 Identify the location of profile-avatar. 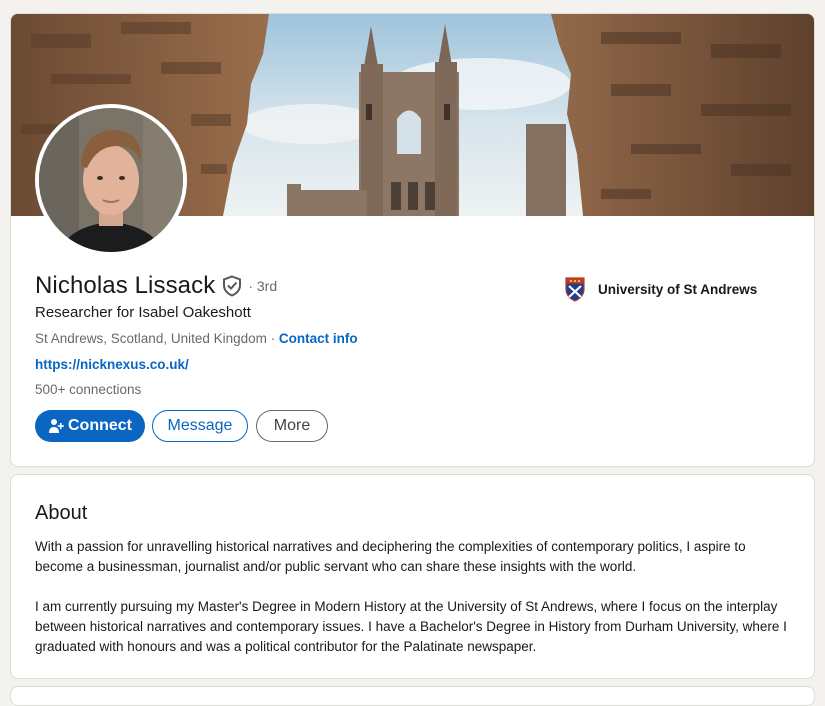
(111, 180).